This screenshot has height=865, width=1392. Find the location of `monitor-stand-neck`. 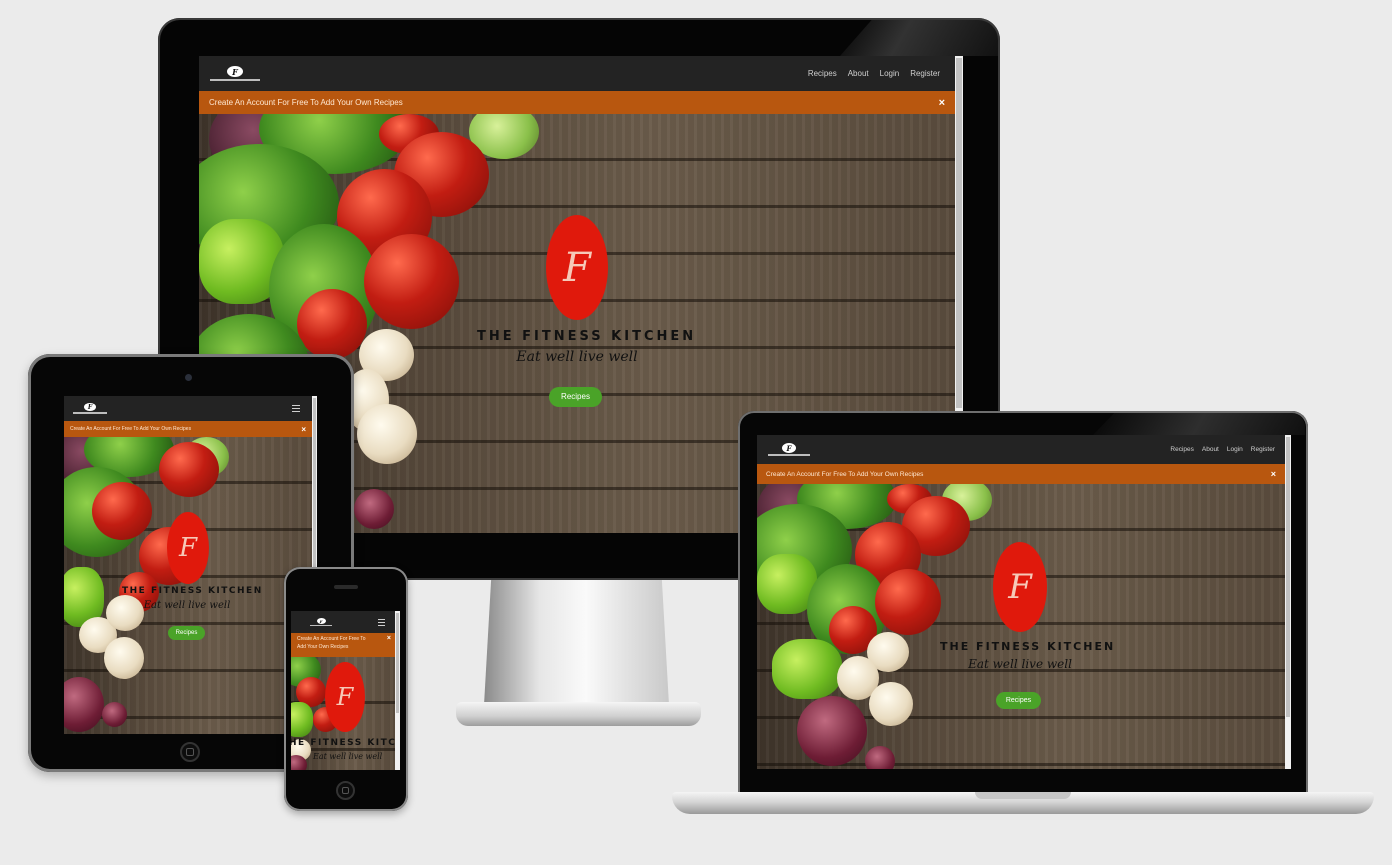

monitor-stand-neck is located at coordinates (576, 640).